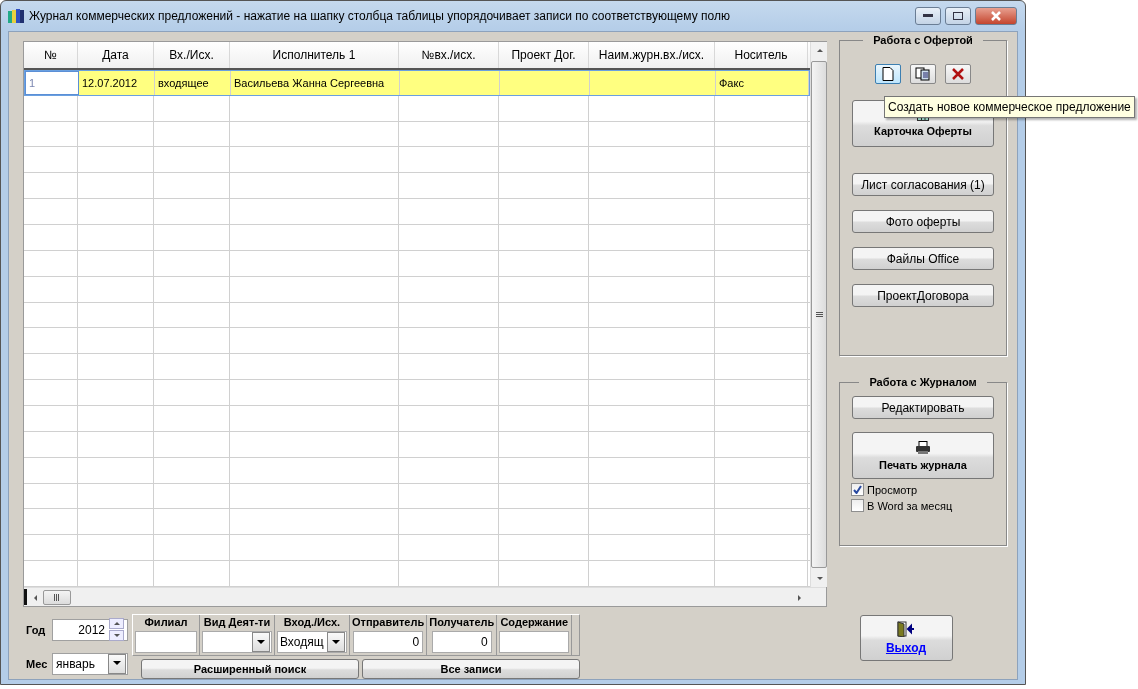 This screenshot has height=689, width=1138. I want to click on maximize-button, so click(958, 16).